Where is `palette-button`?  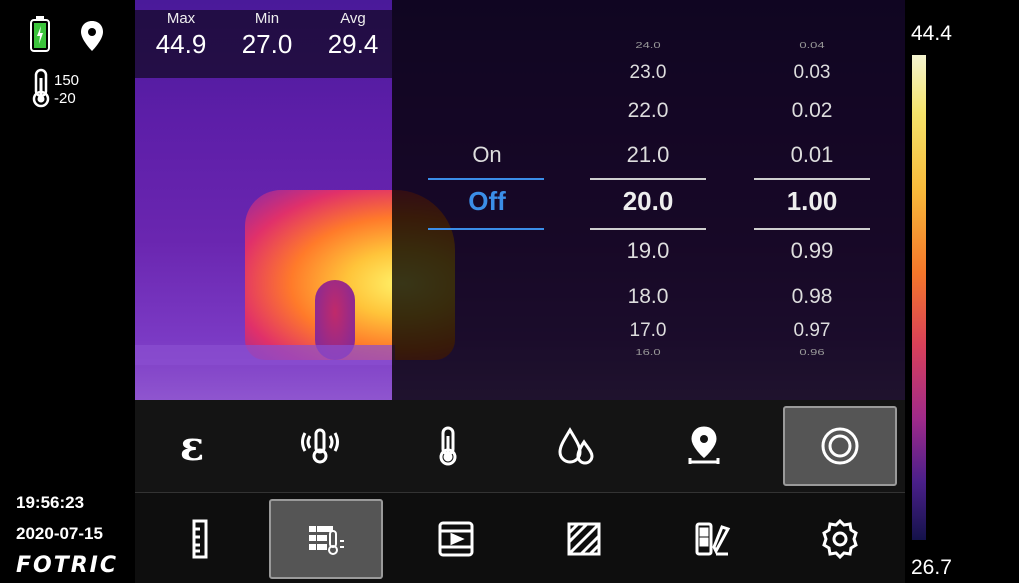
palette-button is located at coordinates (712, 539).